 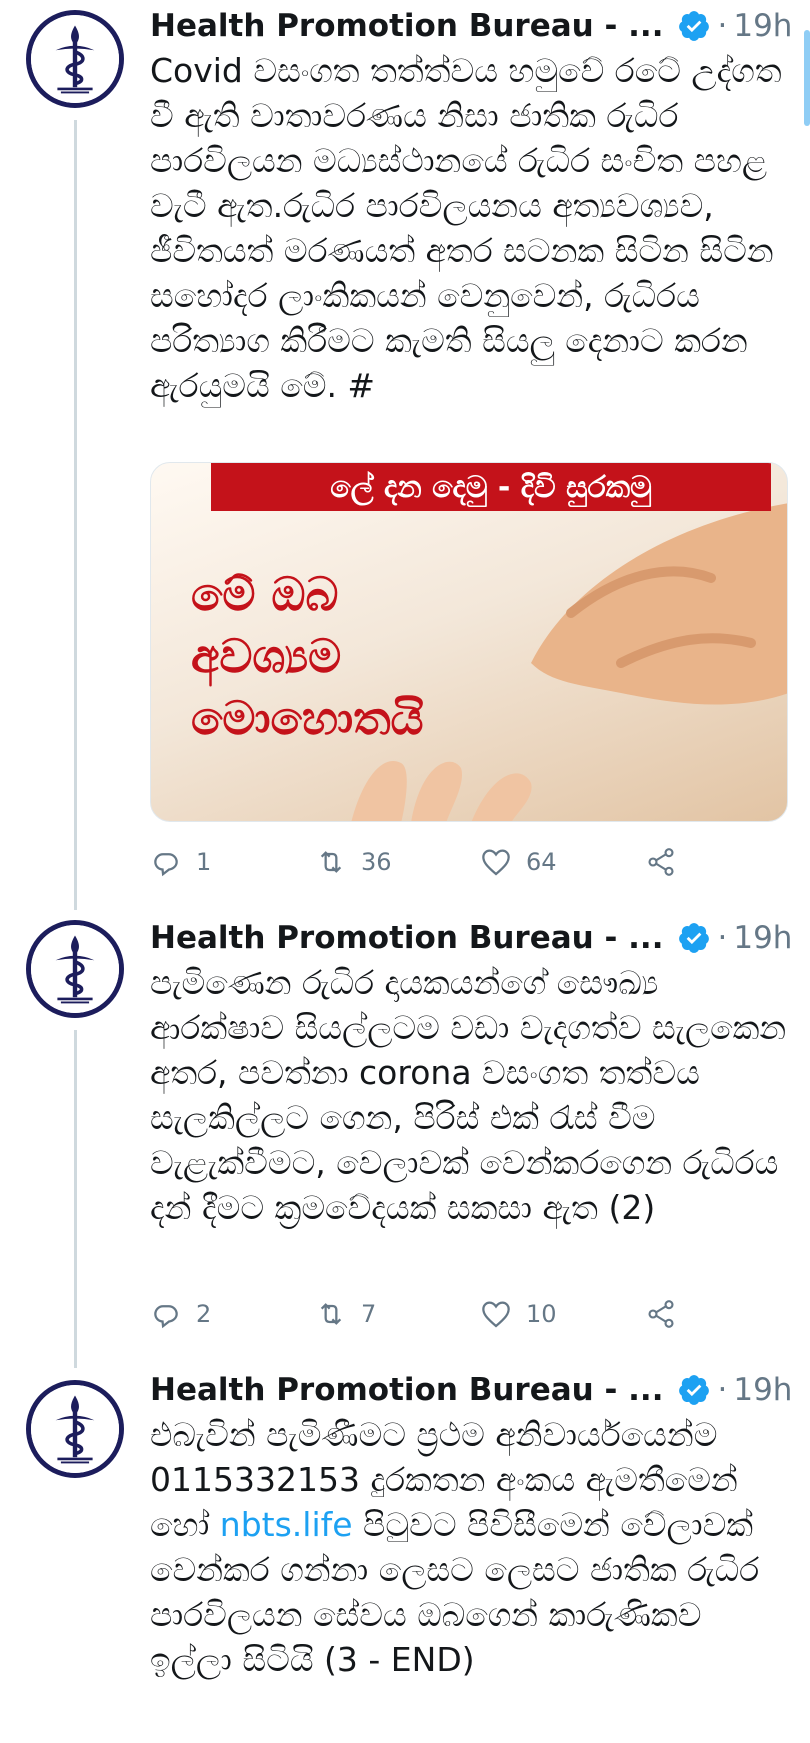 What do you see at coordinates (430, 1314) in the screenshot?
I see `tweet-actions: 2 7 10` at bounding box center [430, 1314].